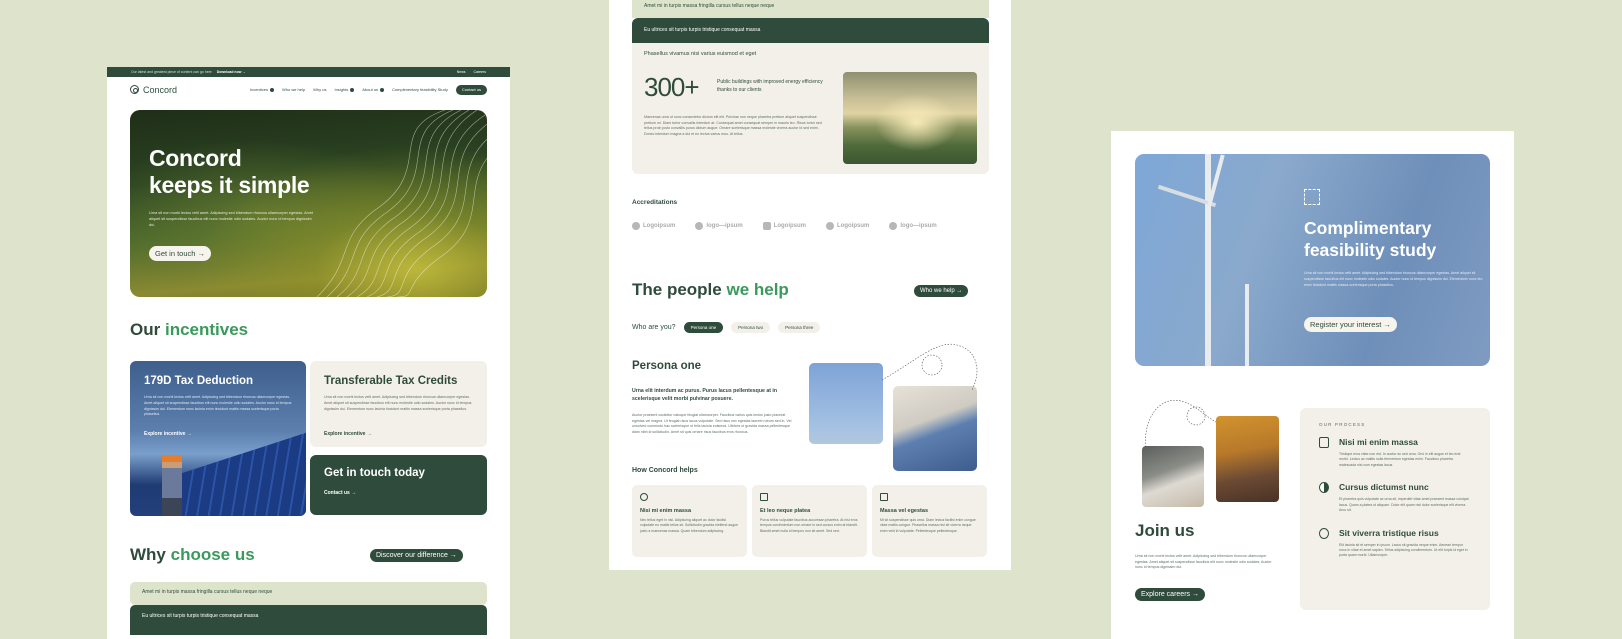  What do you see at coordinates (293, 89) in the screenshot?
I see `nav-item-who-we-help: Who we help` at bounding box center [293, 89].